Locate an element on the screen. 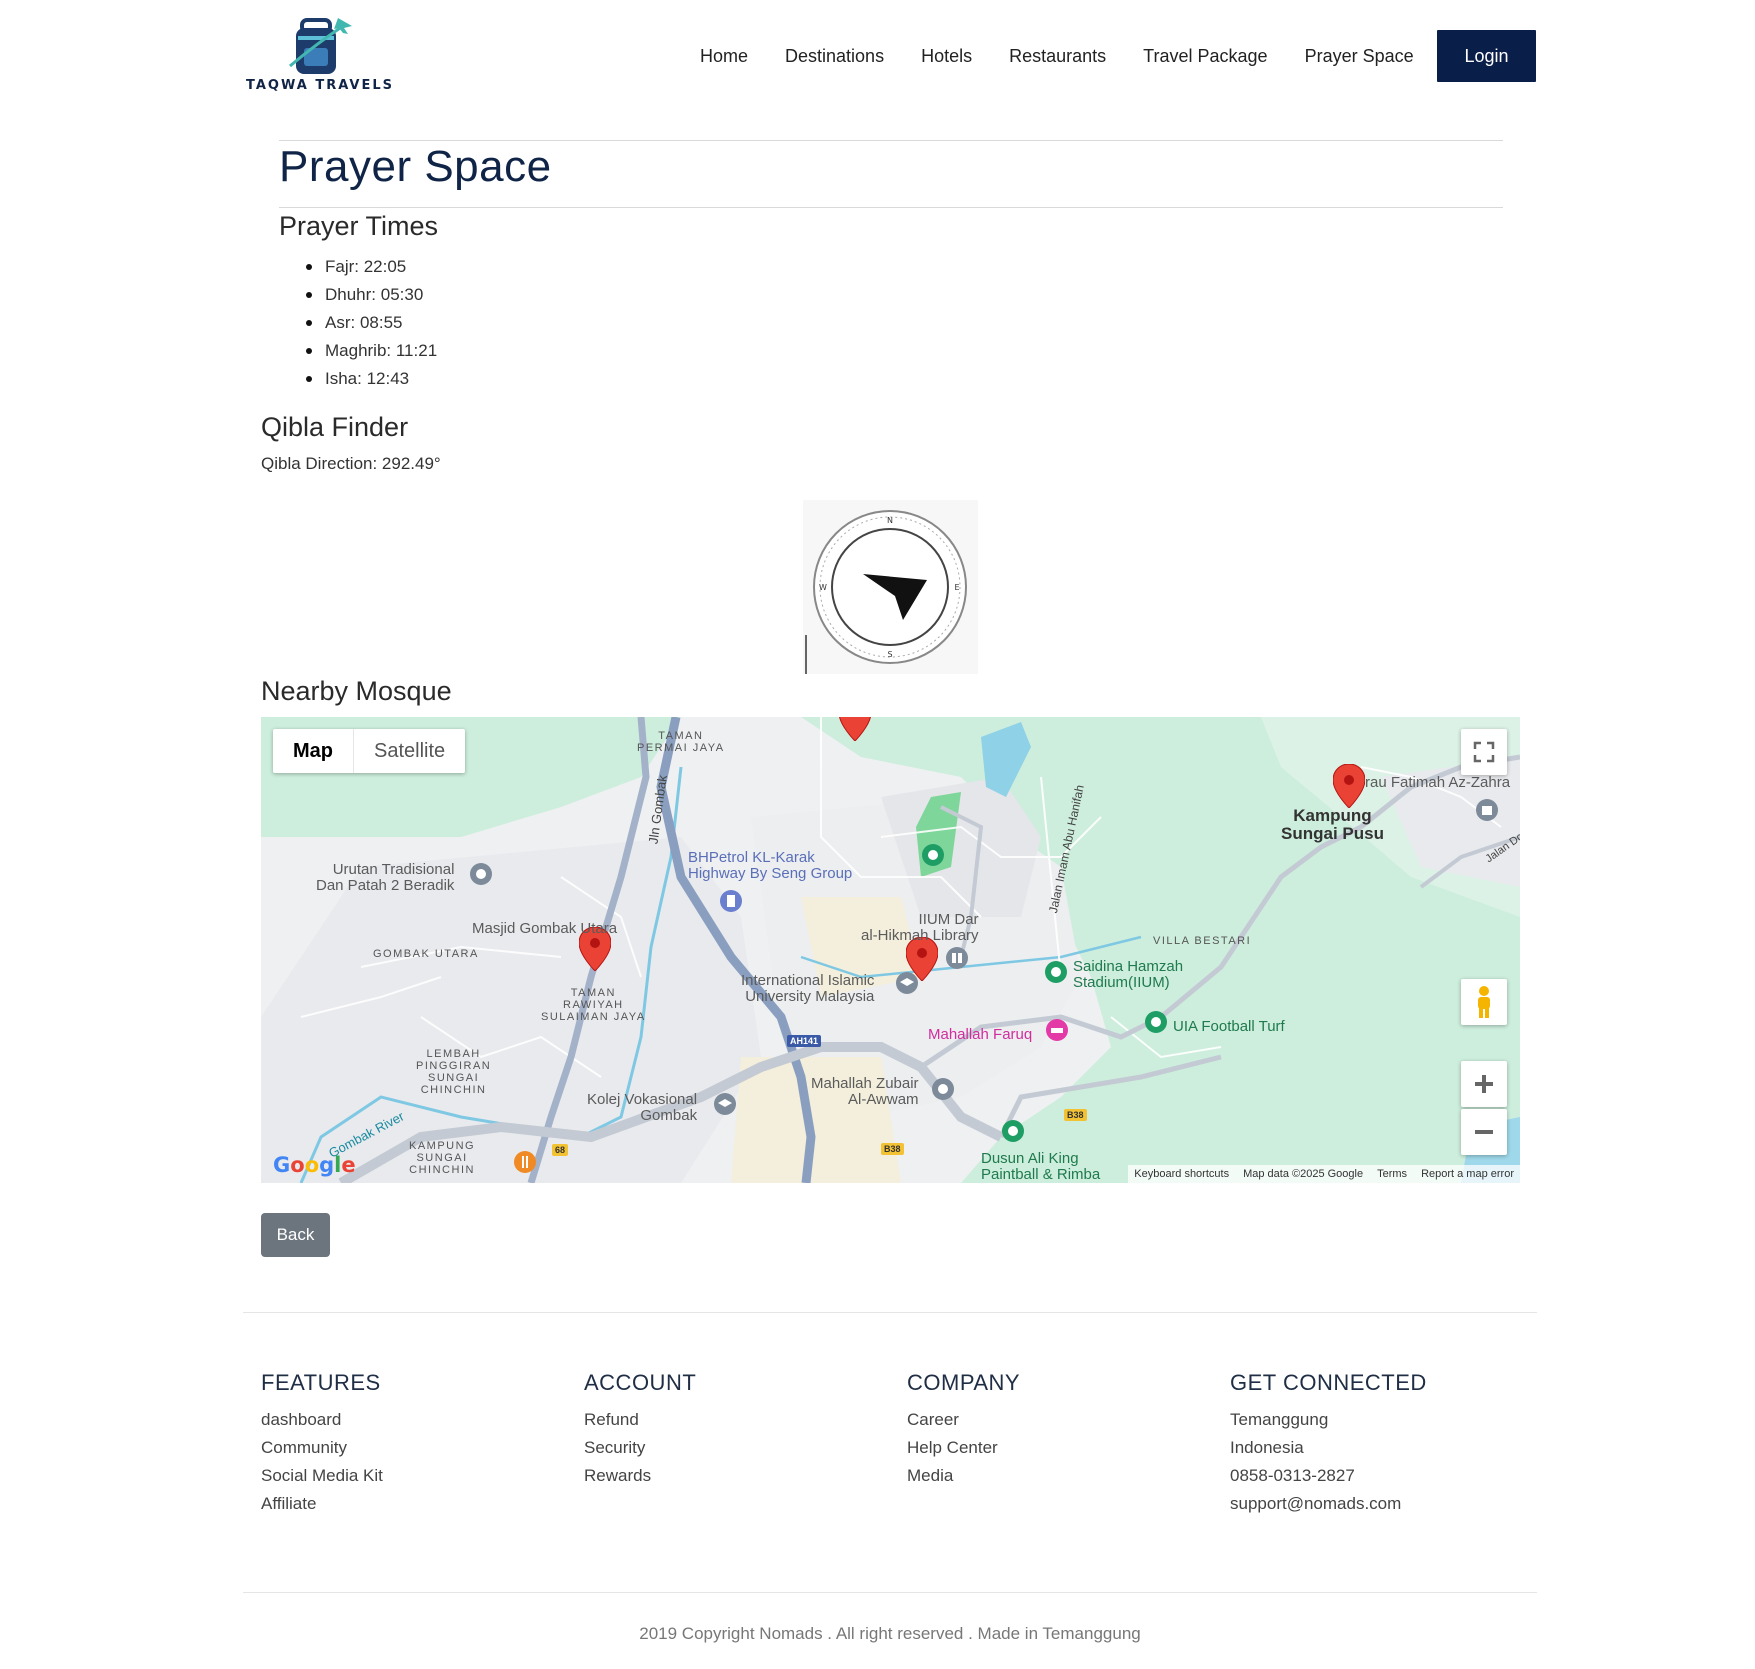  backpack-plane-icon is located at coordinates (320, 46).